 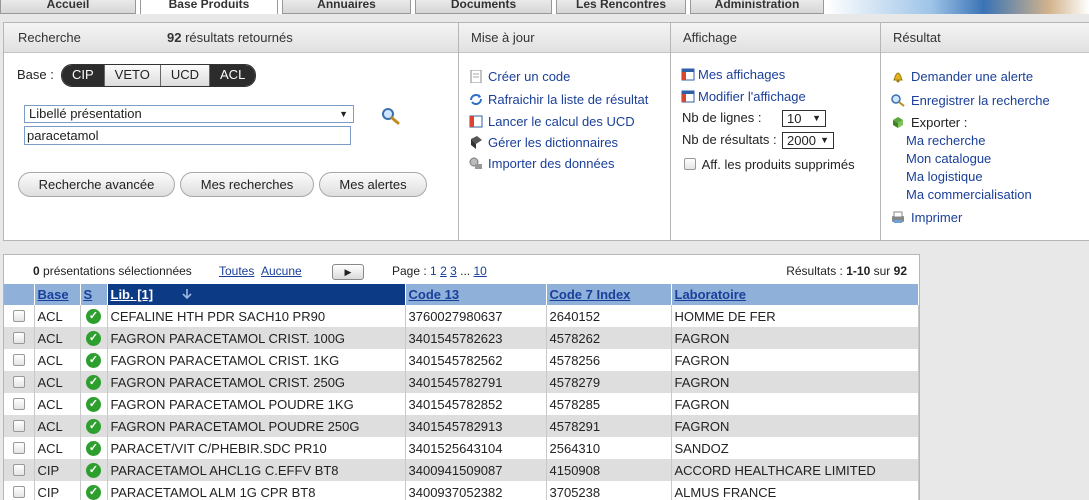 I want to click on export-my-logistics-link: Ma logistique, so click(x=944, y=176).